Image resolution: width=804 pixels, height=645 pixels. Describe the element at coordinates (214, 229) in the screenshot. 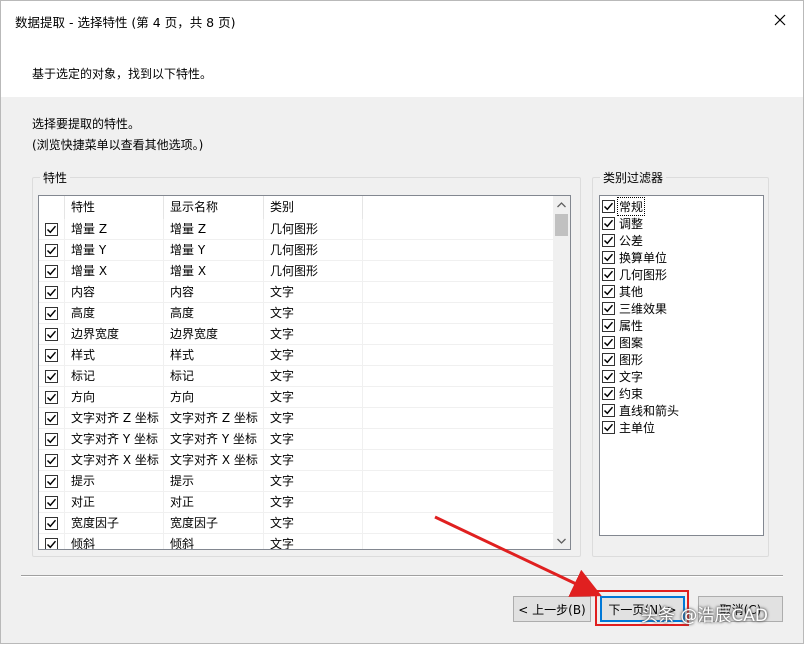

I see `display-name-cell: 增量 Z` at that location.